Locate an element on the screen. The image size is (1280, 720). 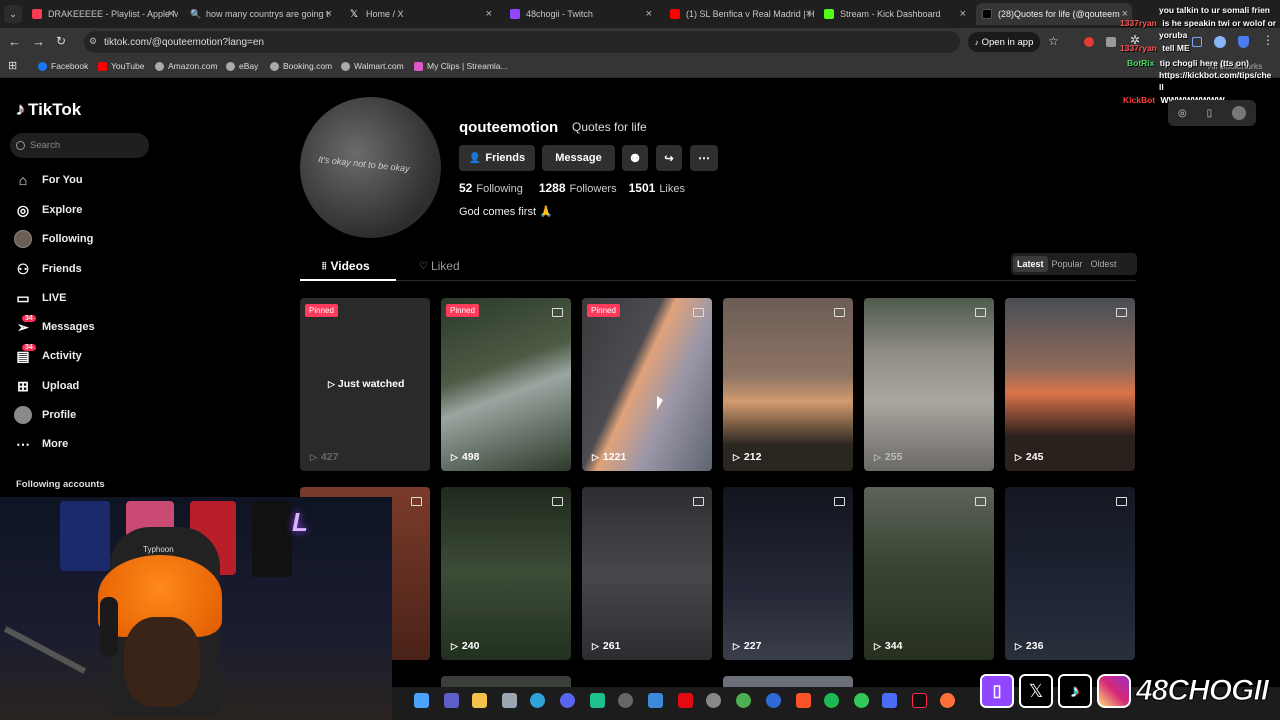
sort-oldest: Oldest is located at coordinates (1104, 264).